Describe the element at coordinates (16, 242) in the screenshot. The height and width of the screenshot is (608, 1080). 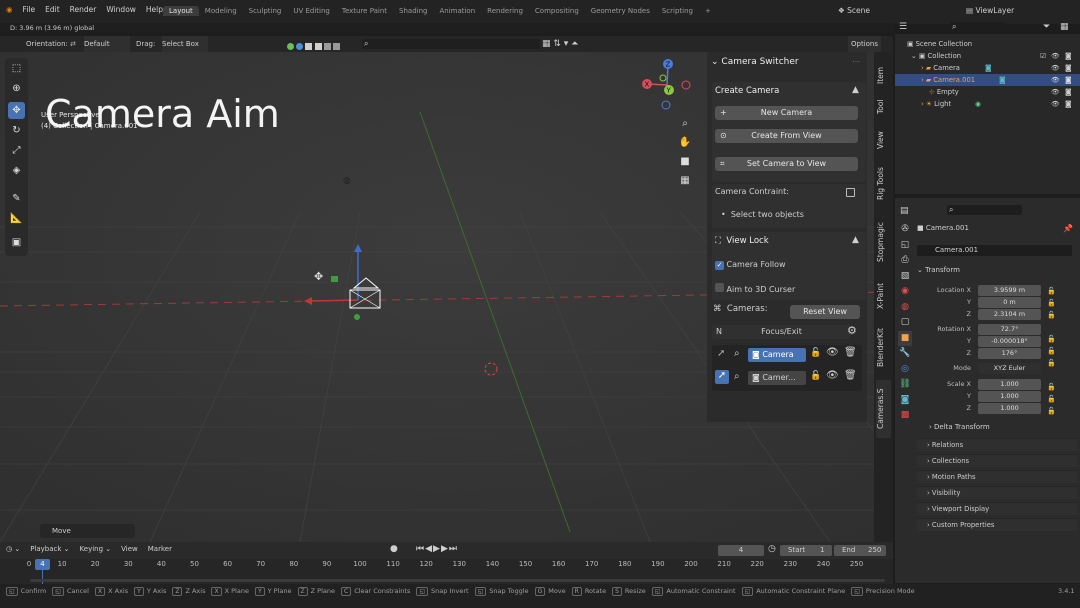
I see `add-cube-icon: ▣` at that location.